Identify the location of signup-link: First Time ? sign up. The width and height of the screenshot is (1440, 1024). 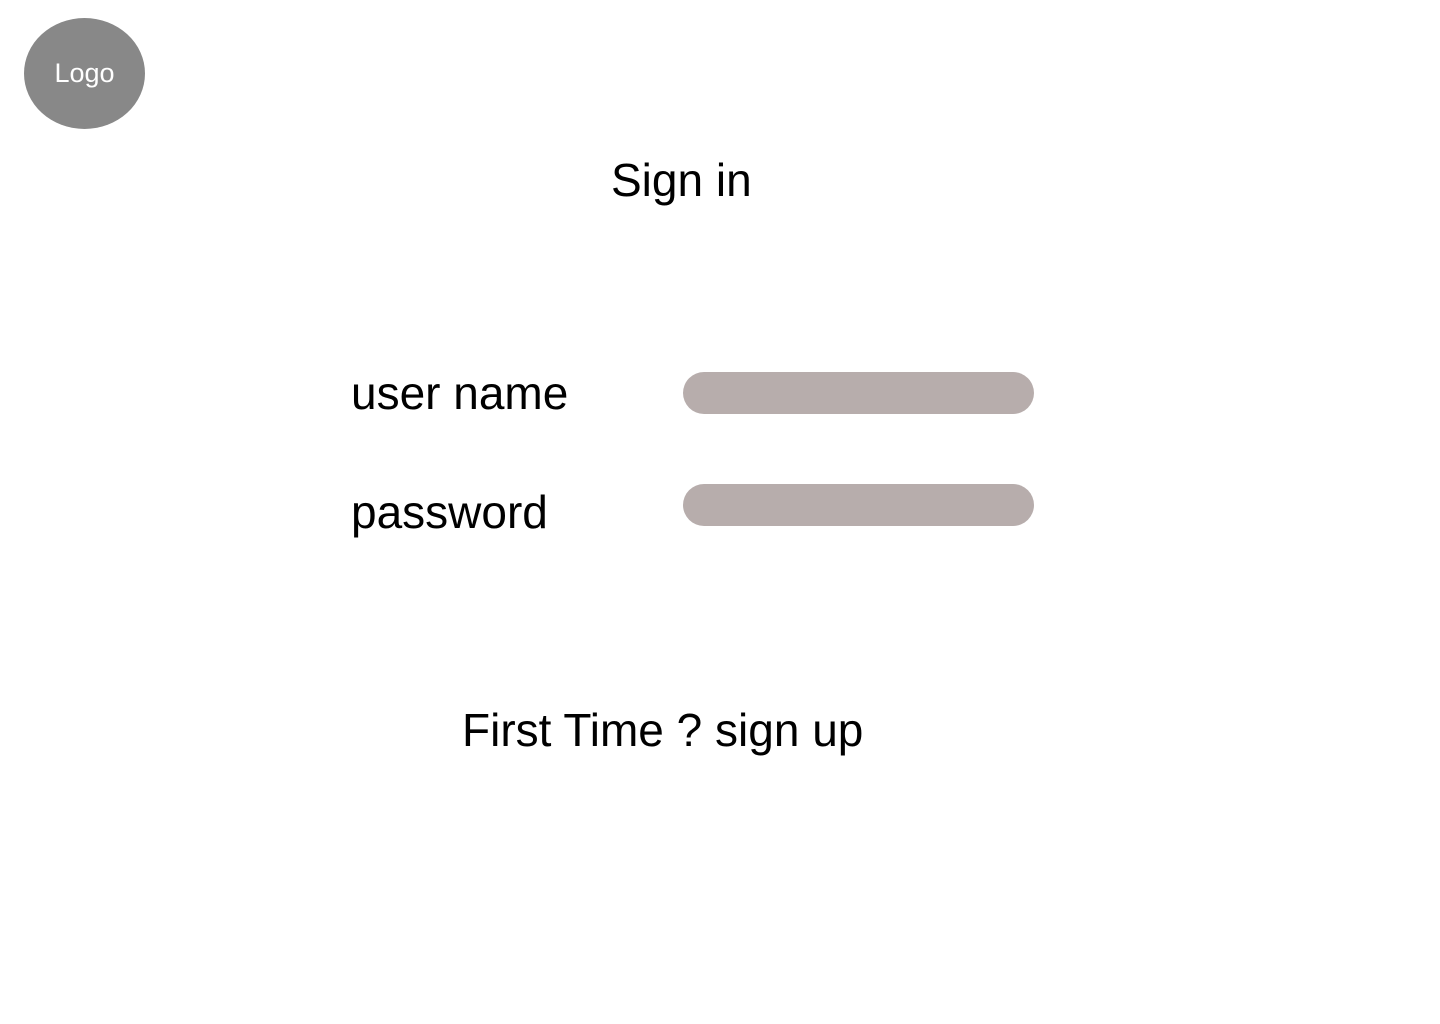
(662, 730).